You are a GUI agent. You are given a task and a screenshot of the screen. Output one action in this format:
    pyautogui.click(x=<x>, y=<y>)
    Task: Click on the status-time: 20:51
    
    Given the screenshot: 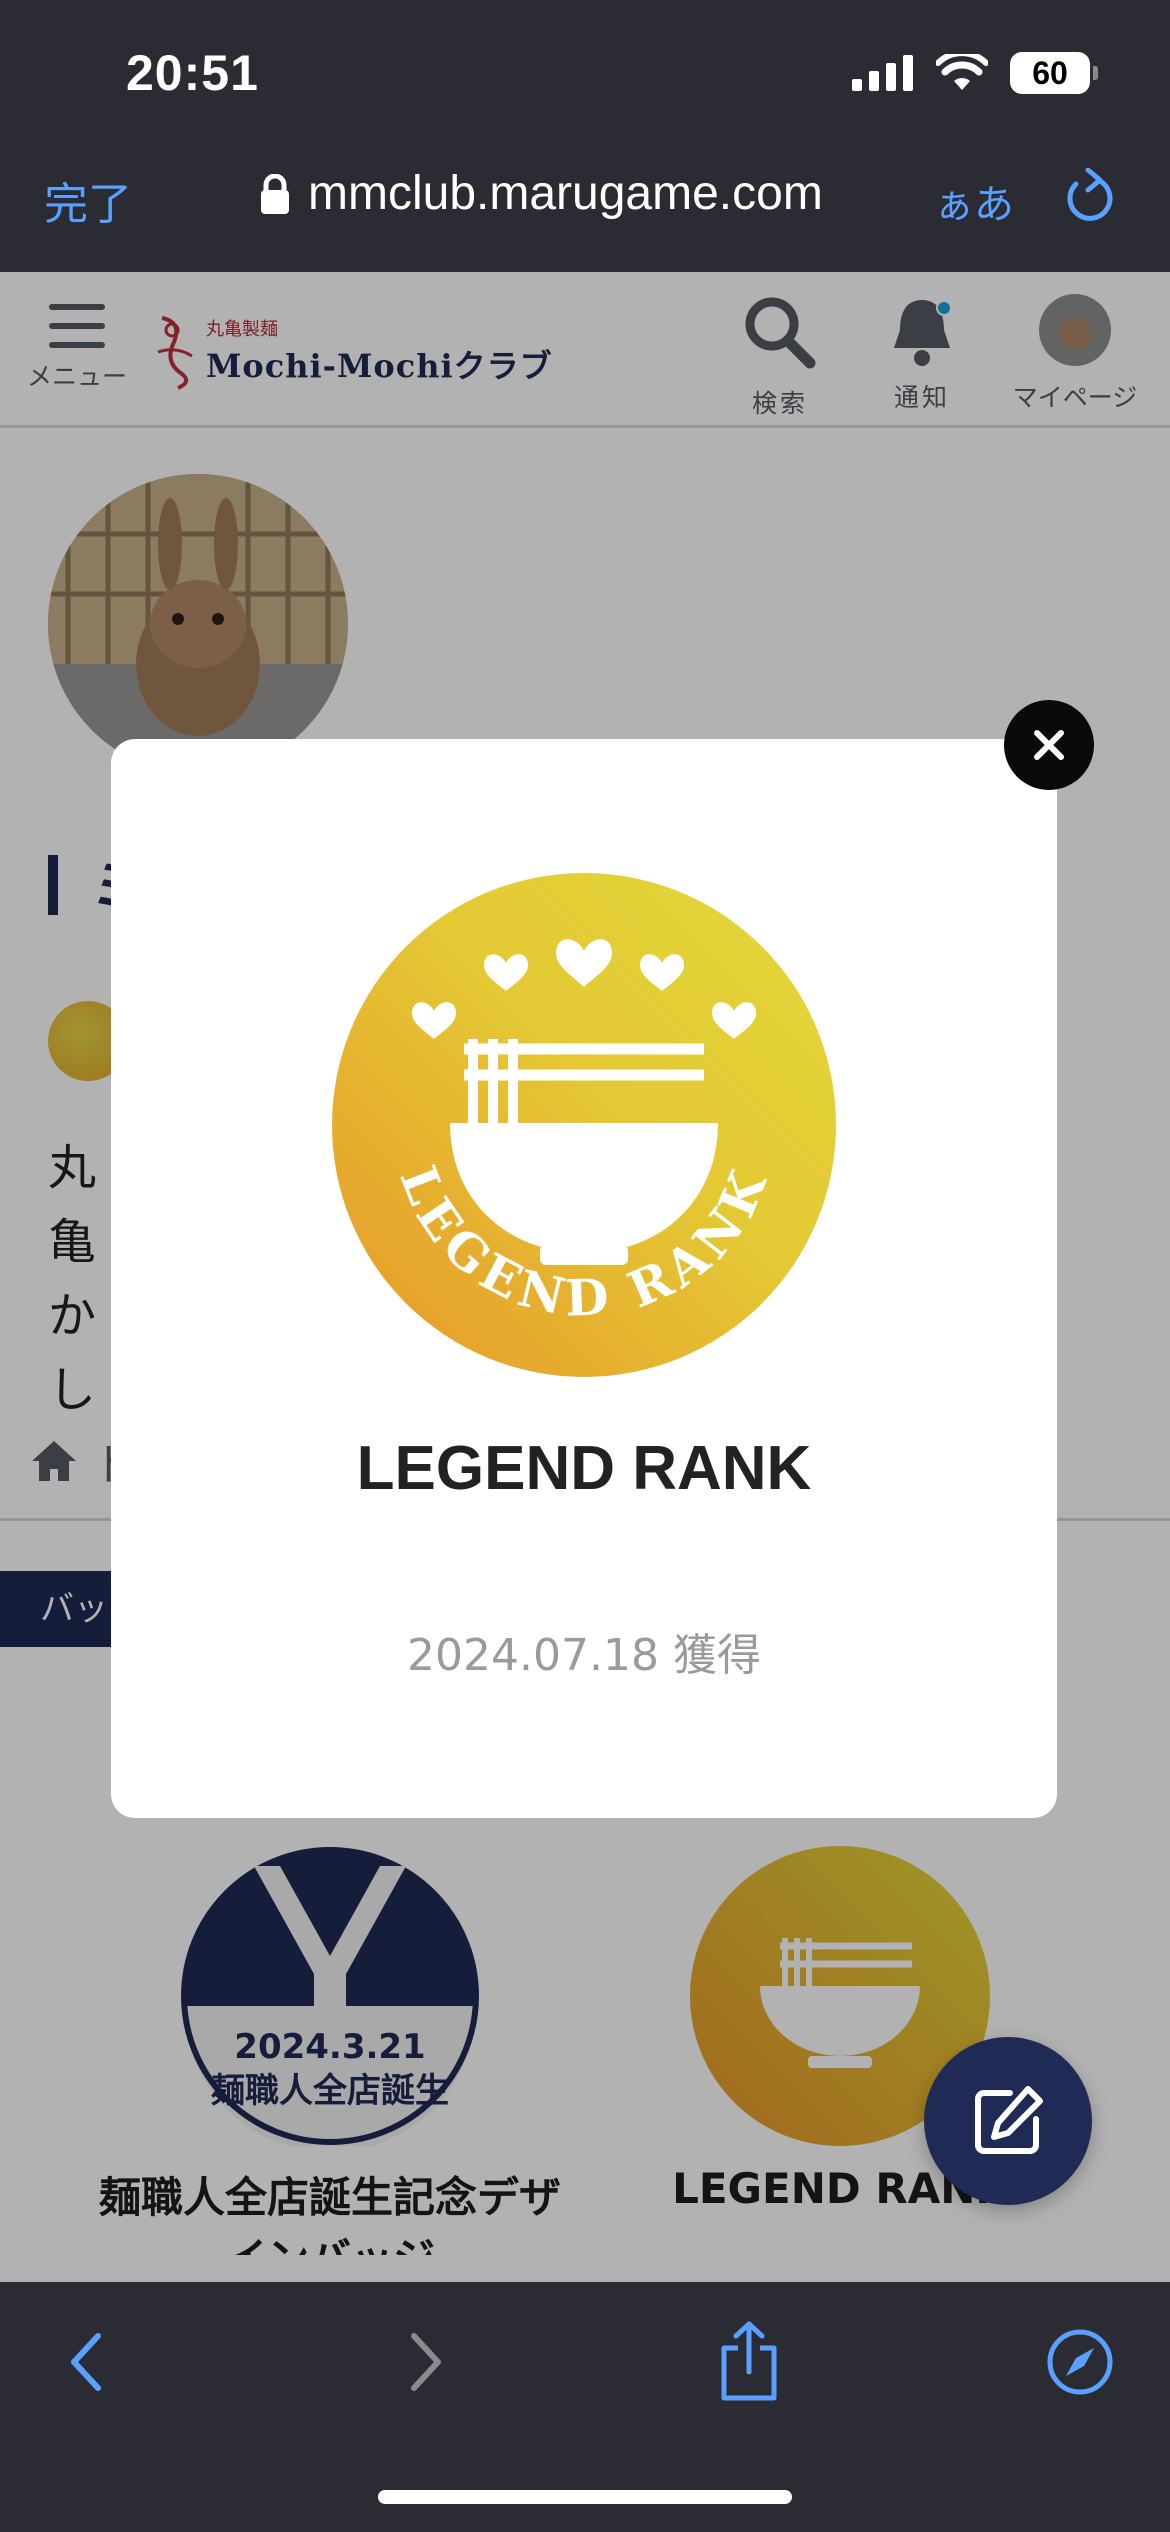 What is the action you would take?
    pyautogui.click(x=192, y=73)
    